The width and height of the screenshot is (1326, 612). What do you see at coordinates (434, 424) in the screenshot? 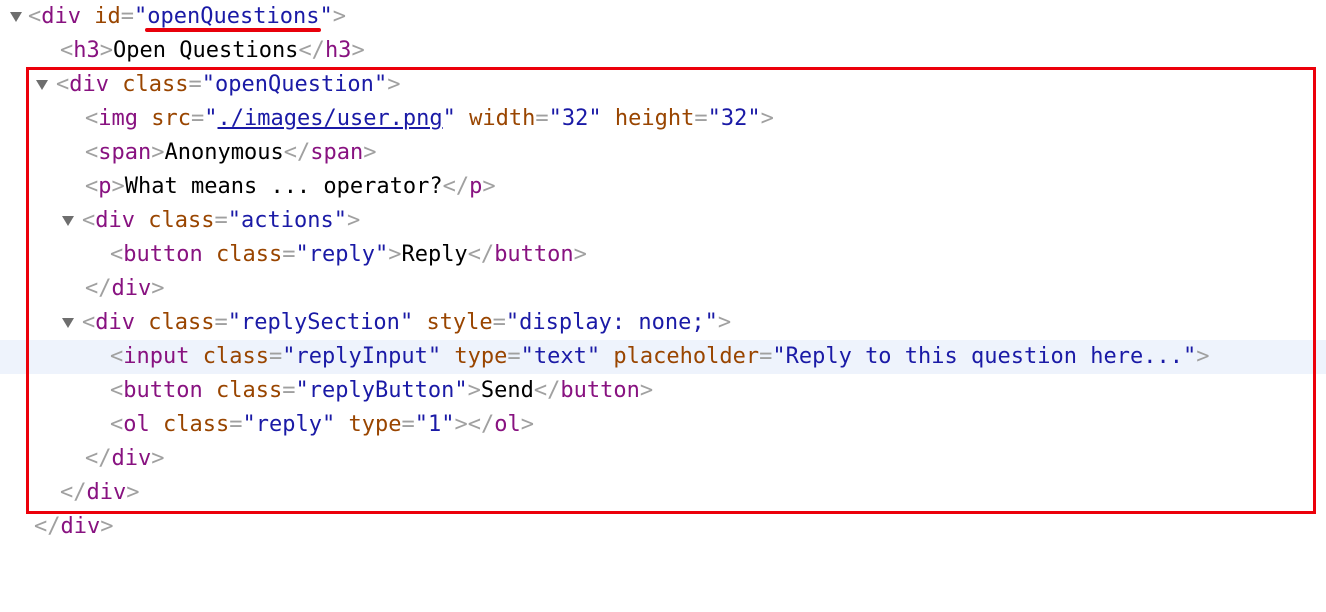
I see `attr-value: 1` at bounding box center [434, 424].